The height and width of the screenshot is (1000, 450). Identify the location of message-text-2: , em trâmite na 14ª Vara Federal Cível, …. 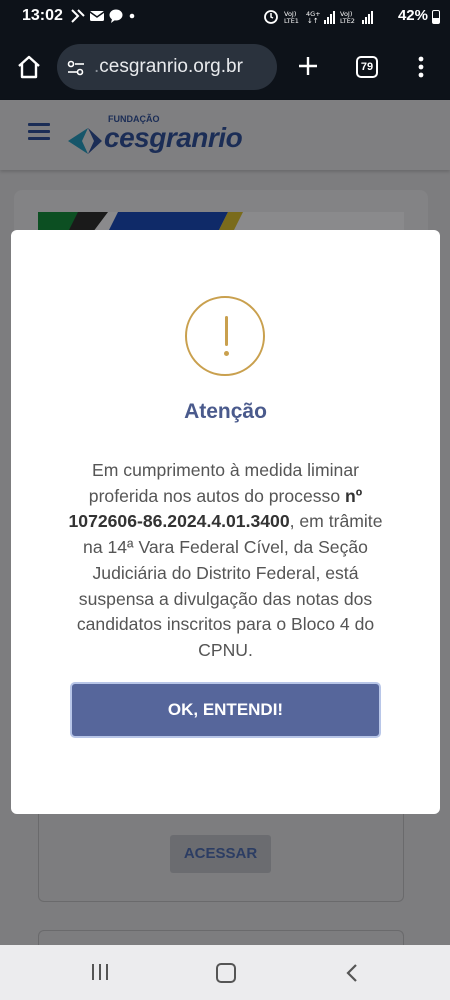
(229, 585).